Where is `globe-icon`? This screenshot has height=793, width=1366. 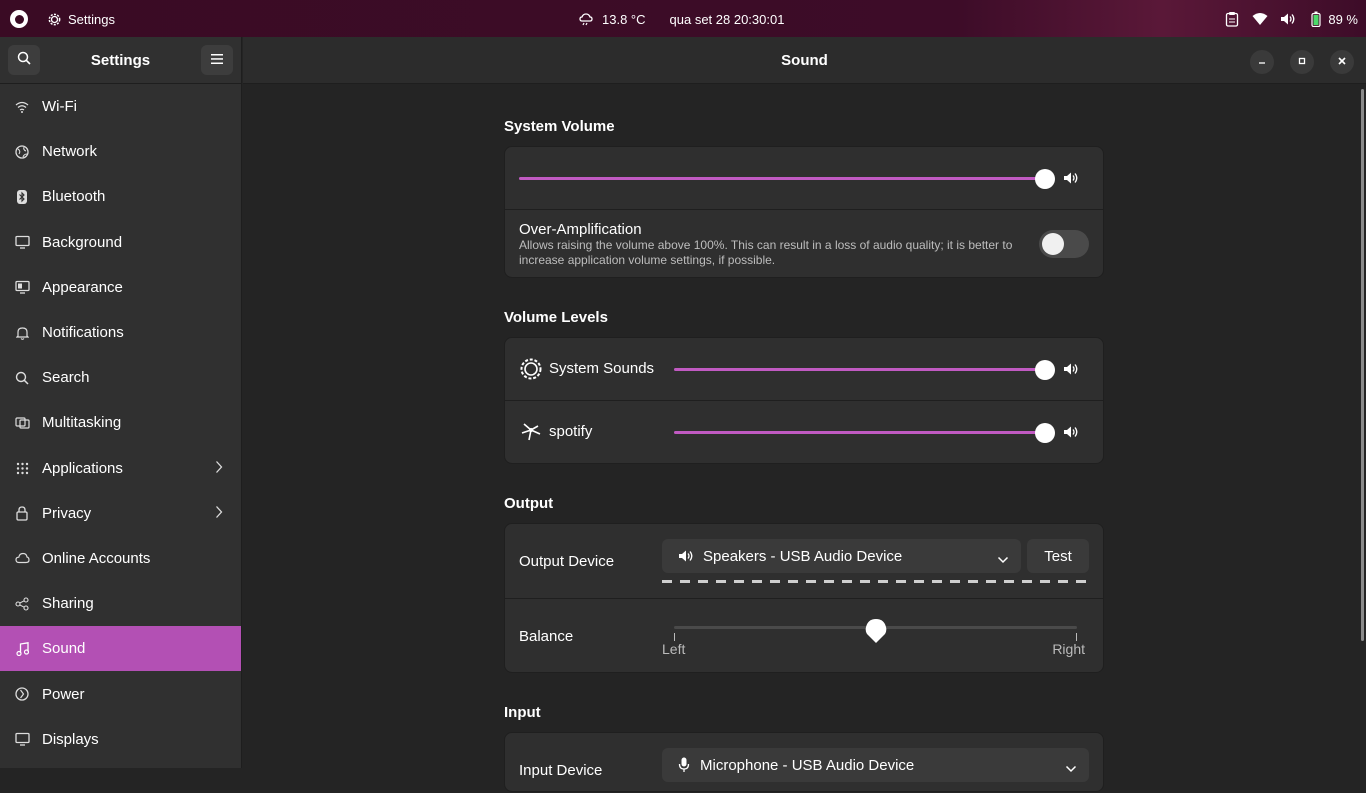
globe-icon is located at coordinates (22, 152).